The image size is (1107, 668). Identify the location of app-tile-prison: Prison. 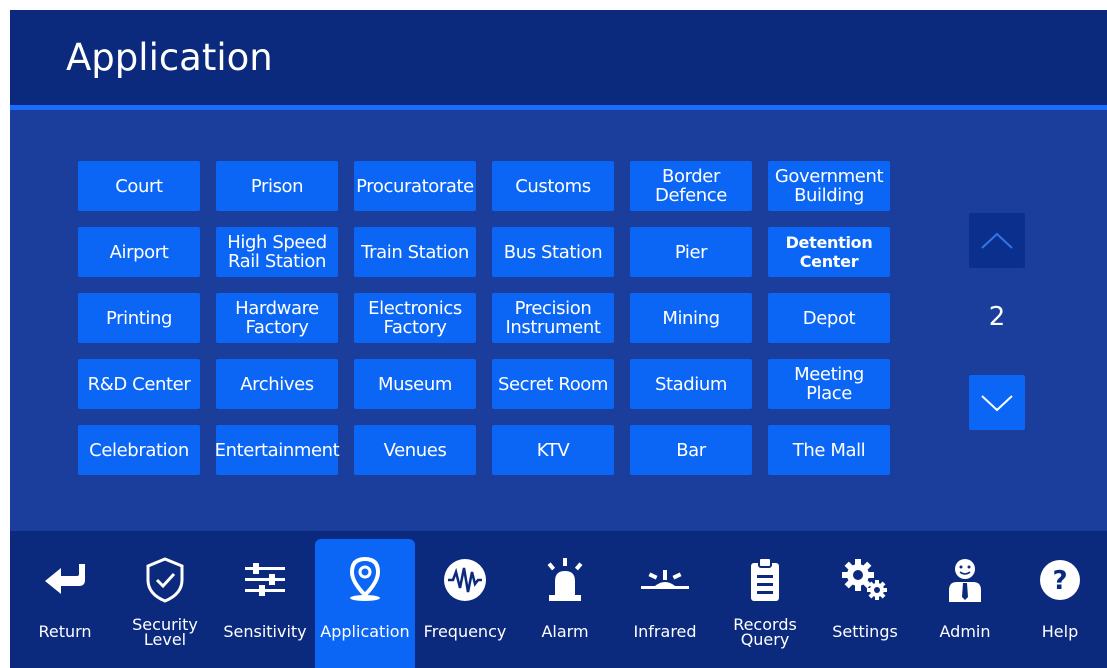
(277, 186).